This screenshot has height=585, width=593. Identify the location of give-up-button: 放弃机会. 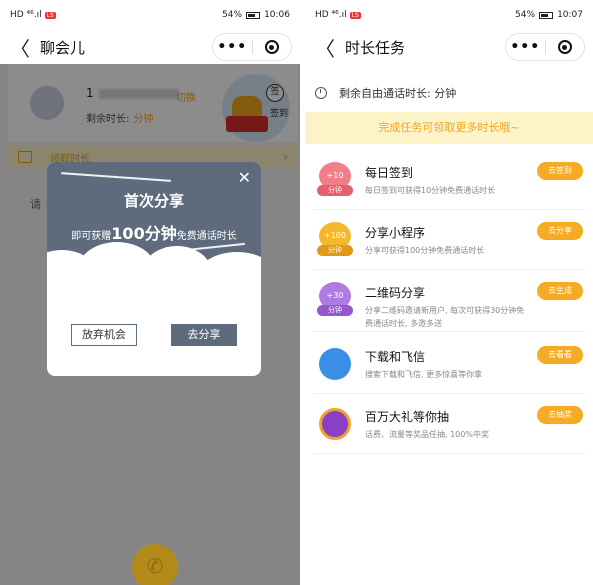
(104, 335).